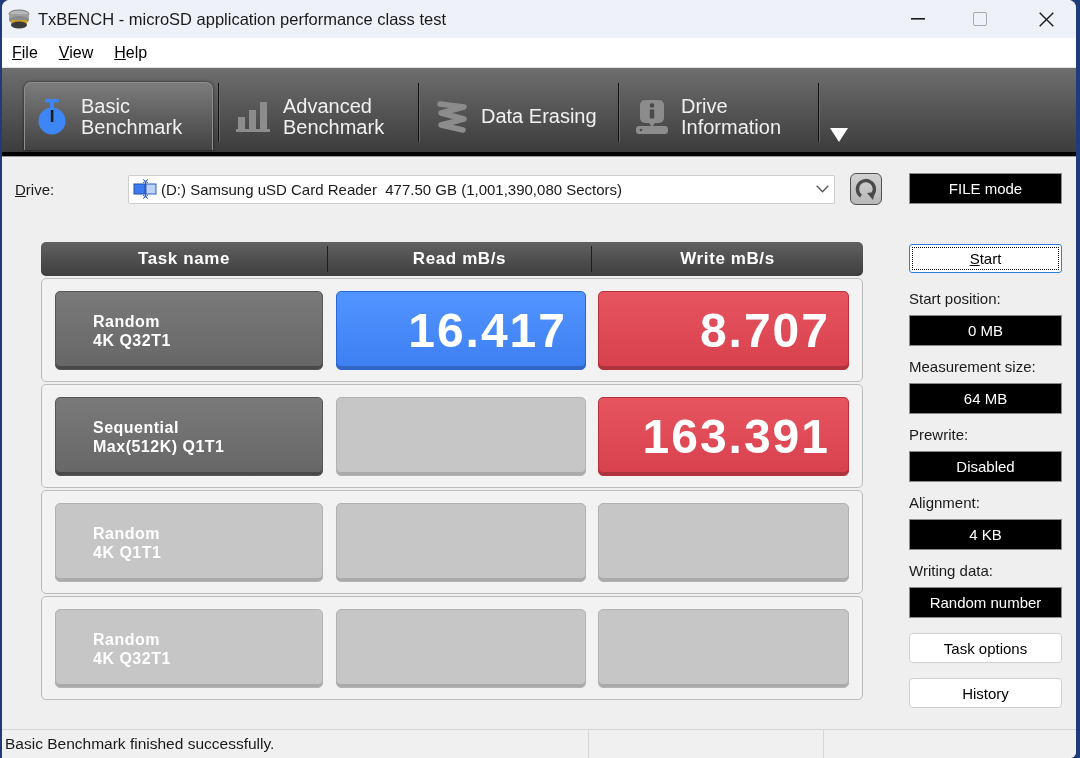 Image resolution: width=1080 pixels, height=758 pixels. I want to click on toolbar-tab: Data Erasing, so click(518, 116).